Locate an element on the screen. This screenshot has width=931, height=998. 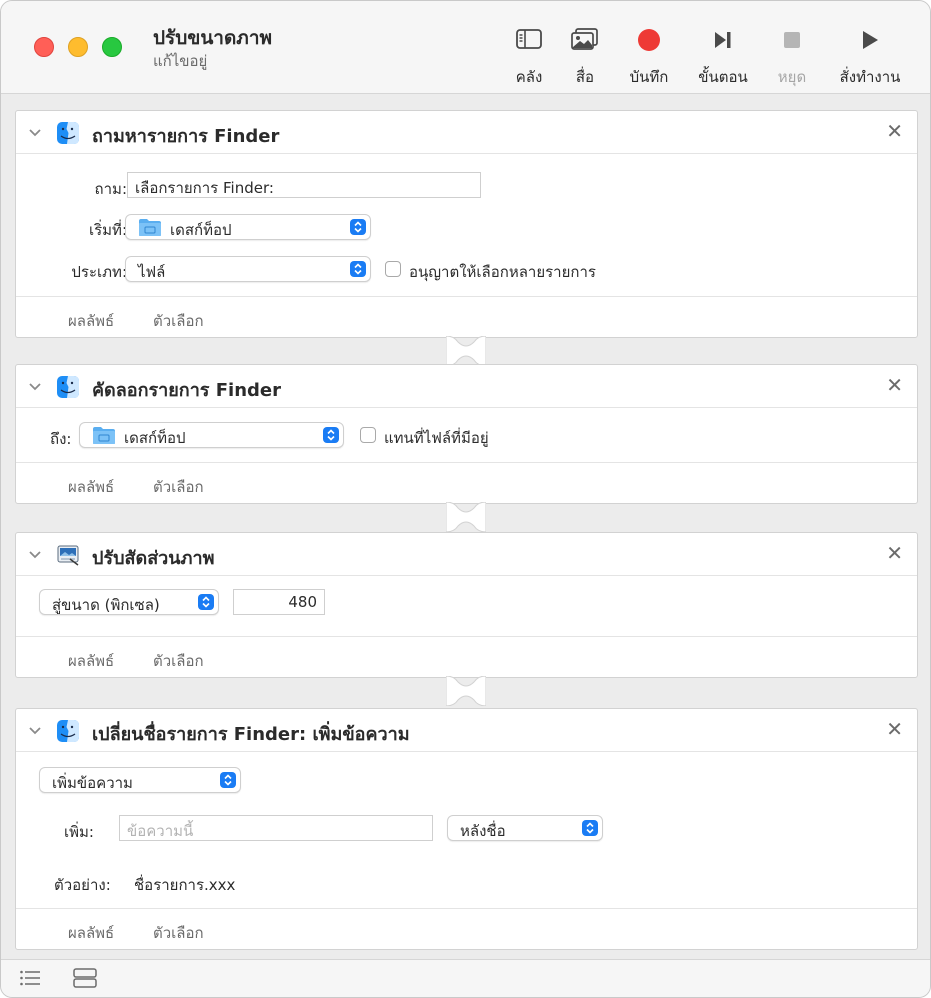
action-header: คัดลอกรายการ Finder ✕ is located at coordinates (466, 386).